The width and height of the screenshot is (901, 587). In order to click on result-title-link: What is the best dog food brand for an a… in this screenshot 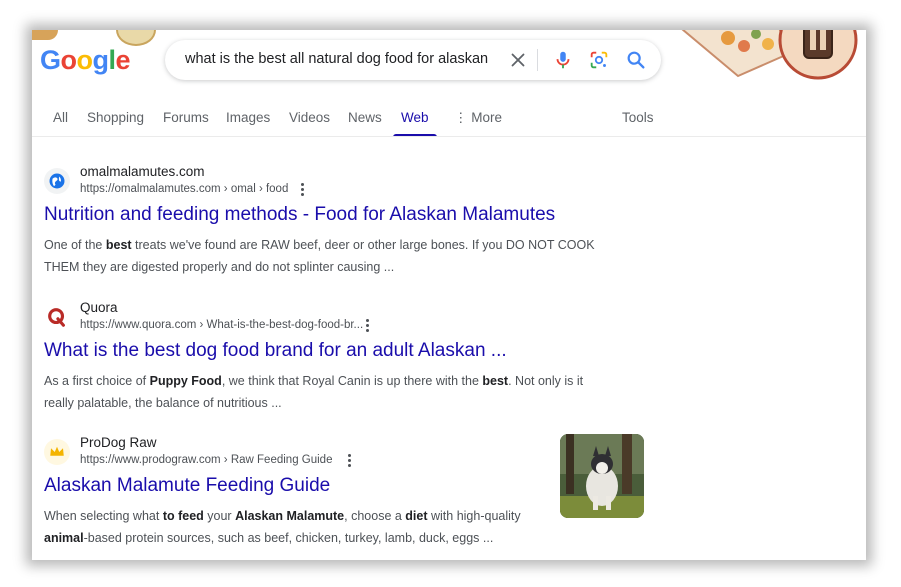, I will do `click(275, 351)`.